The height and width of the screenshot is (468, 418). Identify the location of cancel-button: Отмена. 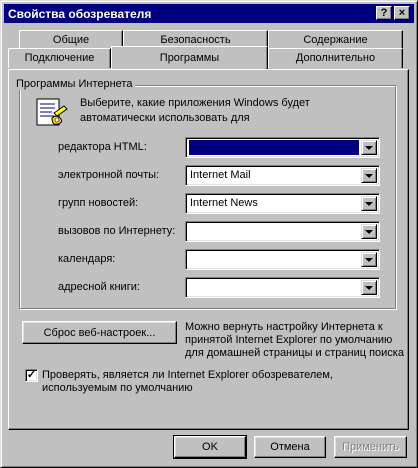
(290, 447).